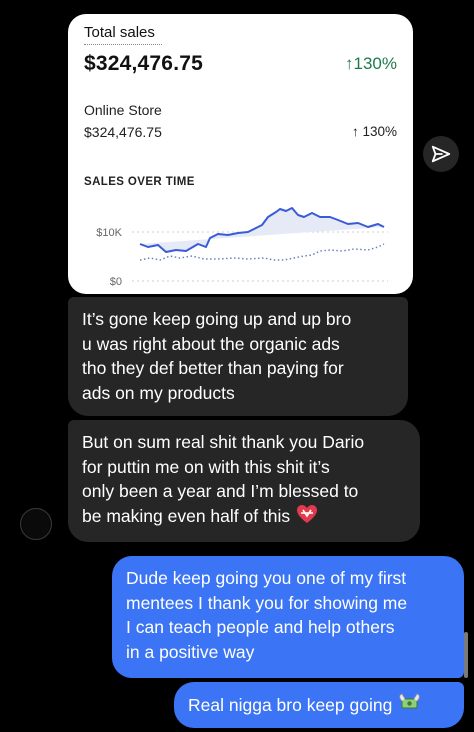  I want to click on online-store-label: Online Store, so click(123, 110).